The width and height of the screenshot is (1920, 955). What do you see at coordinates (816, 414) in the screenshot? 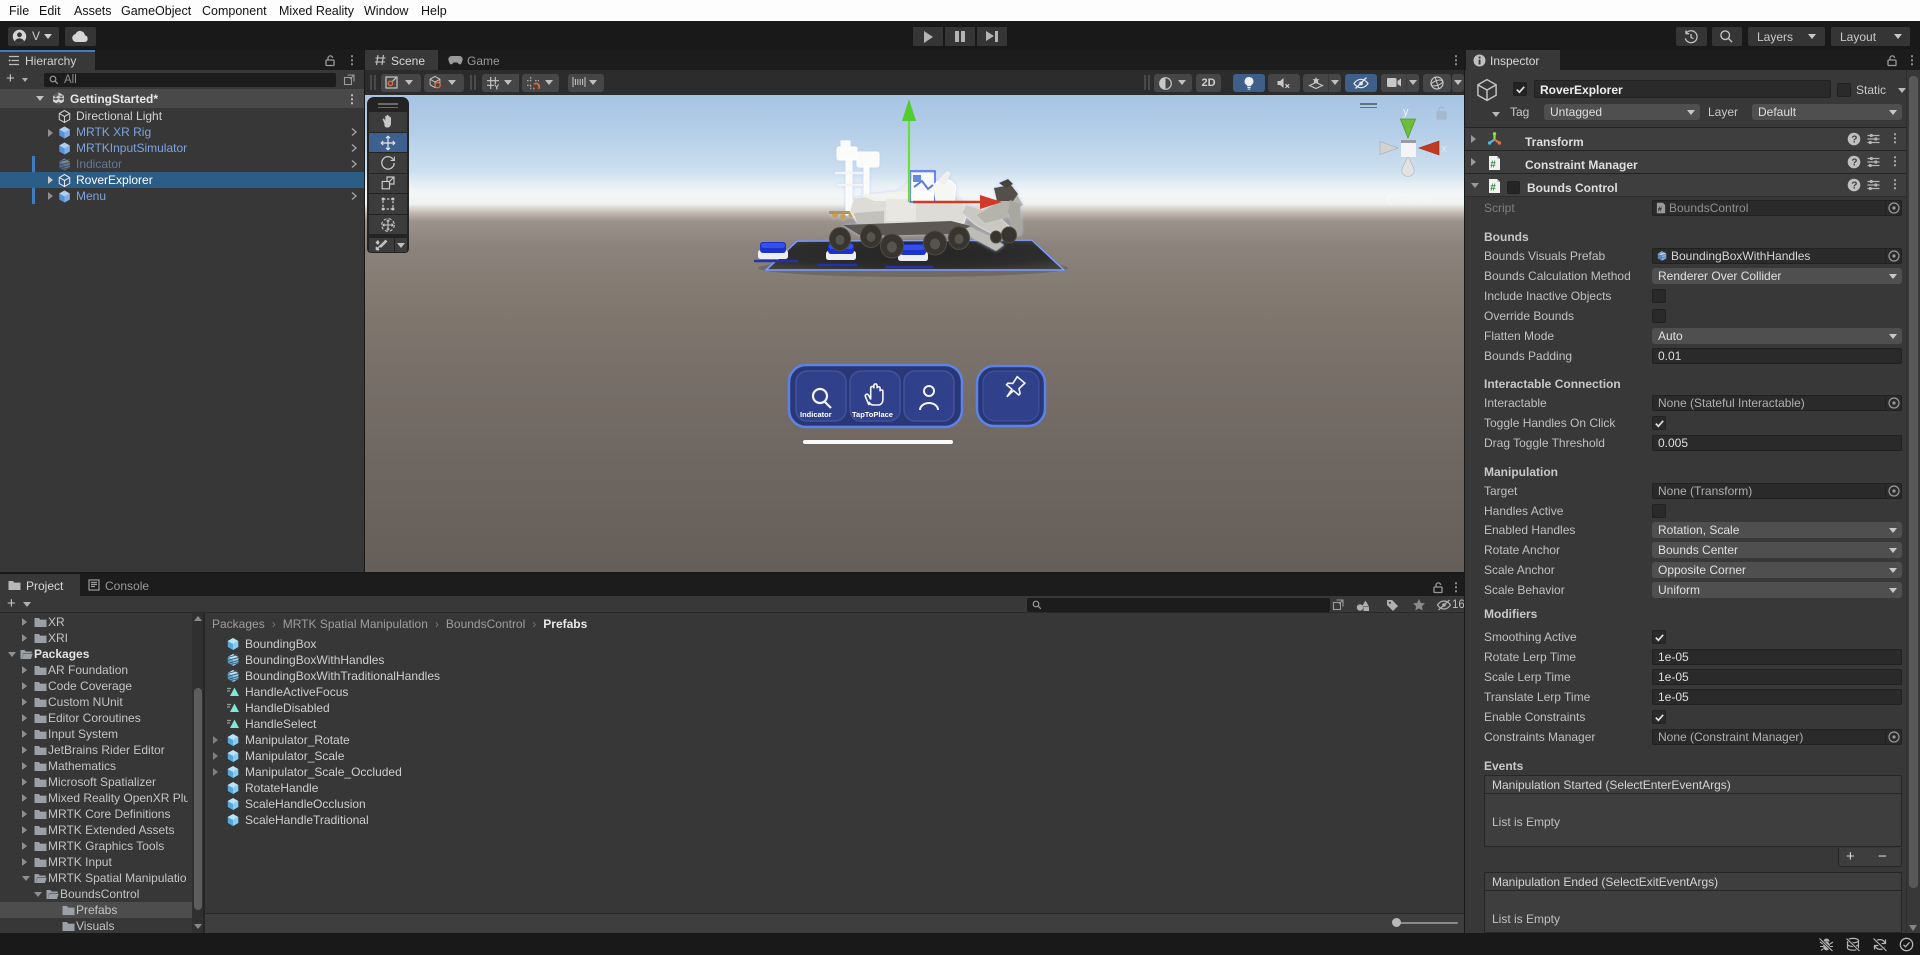
I see `svg-text: Indicator` at bounding box center [816, 414].